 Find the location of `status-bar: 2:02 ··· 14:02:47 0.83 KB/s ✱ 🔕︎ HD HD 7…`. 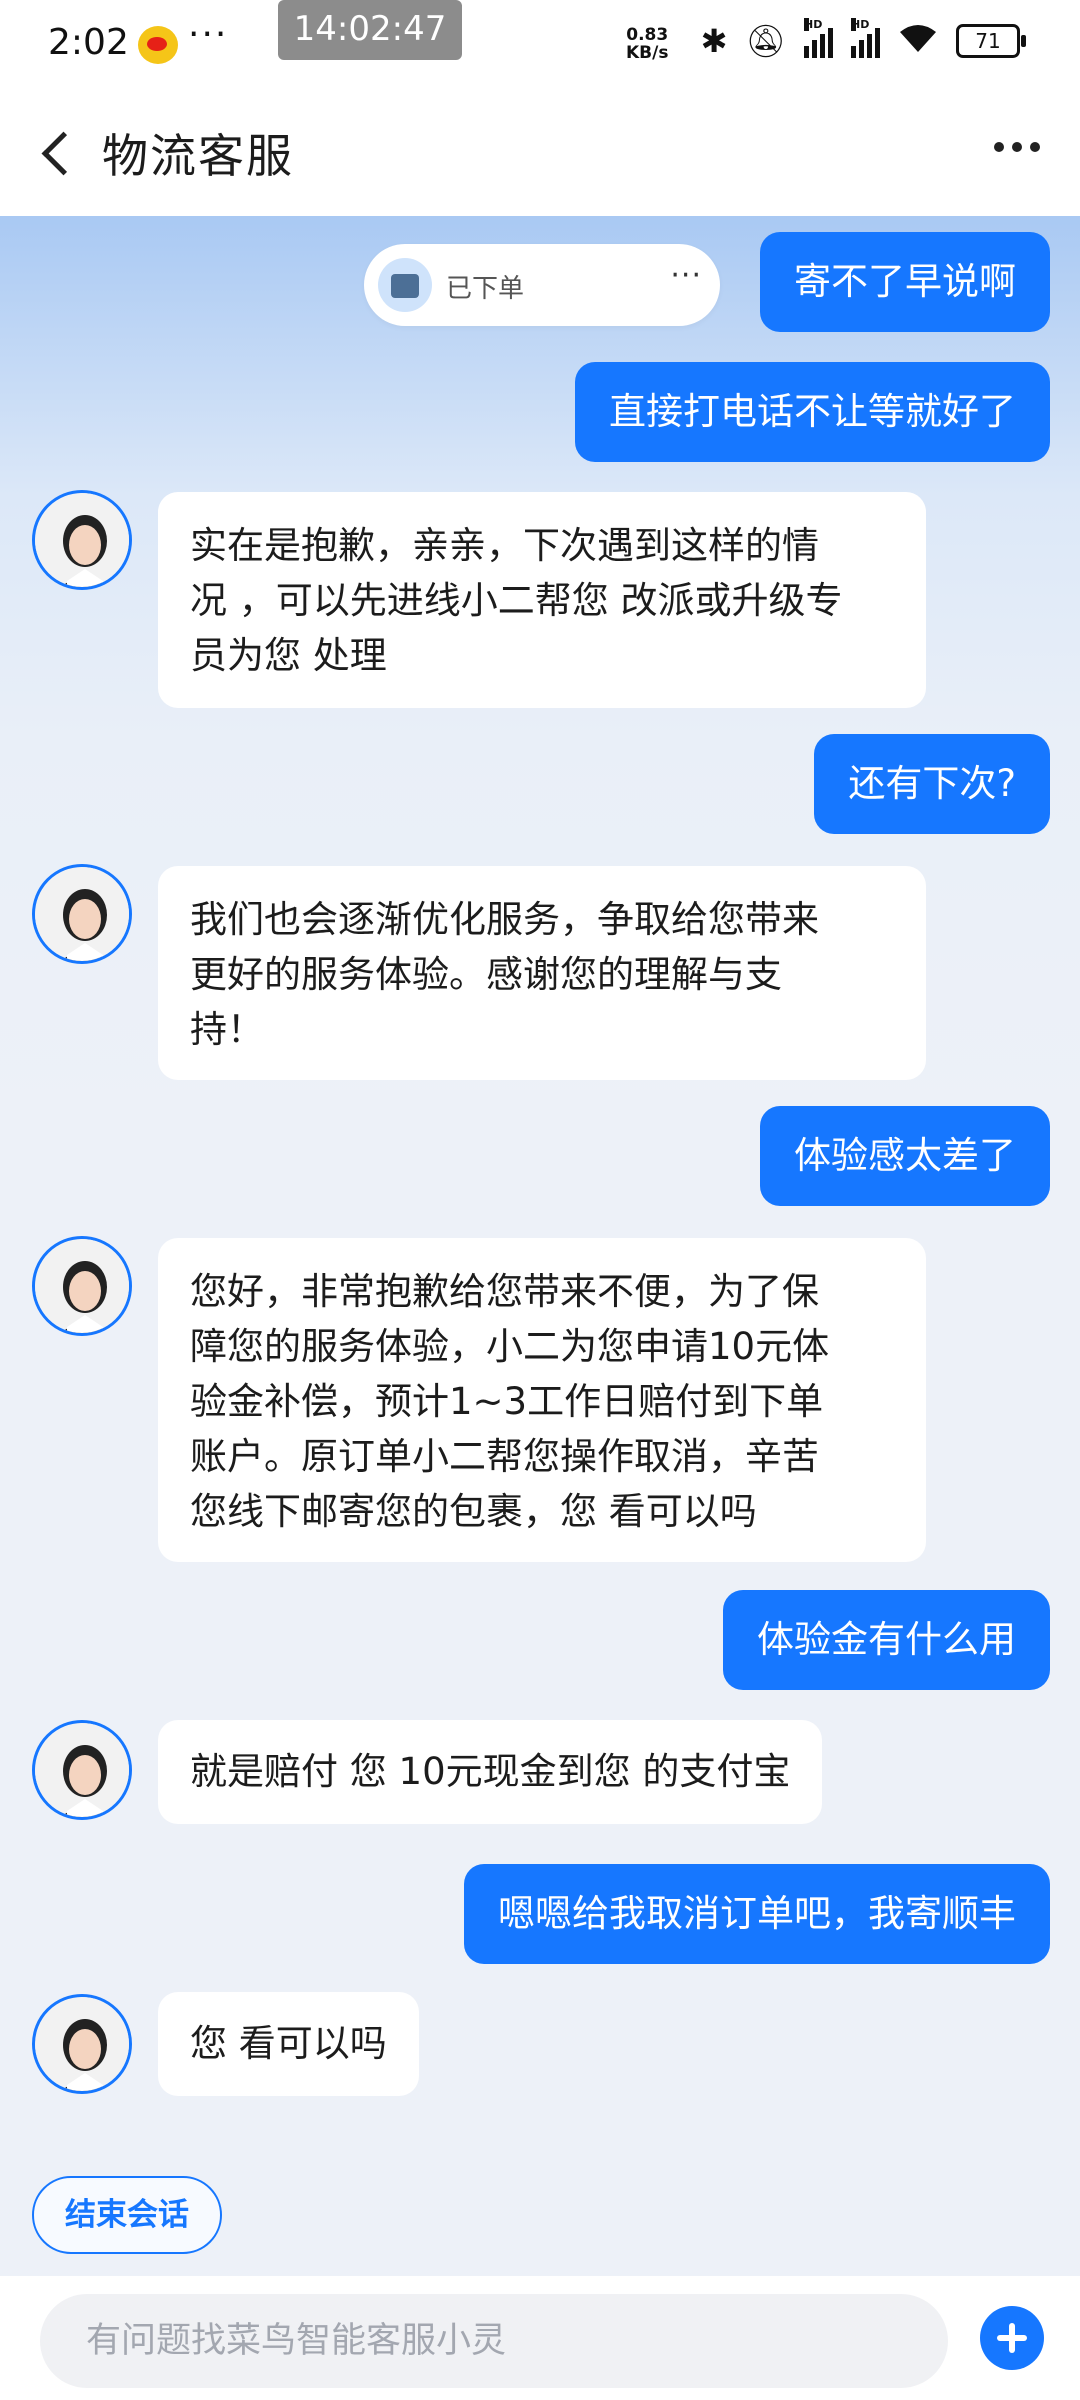

status-bar: 2:02 ··· 14:02:47 0.83 KB/s ✱ 🔕︎ HD HD 7… is located at coordinates (540, 46).